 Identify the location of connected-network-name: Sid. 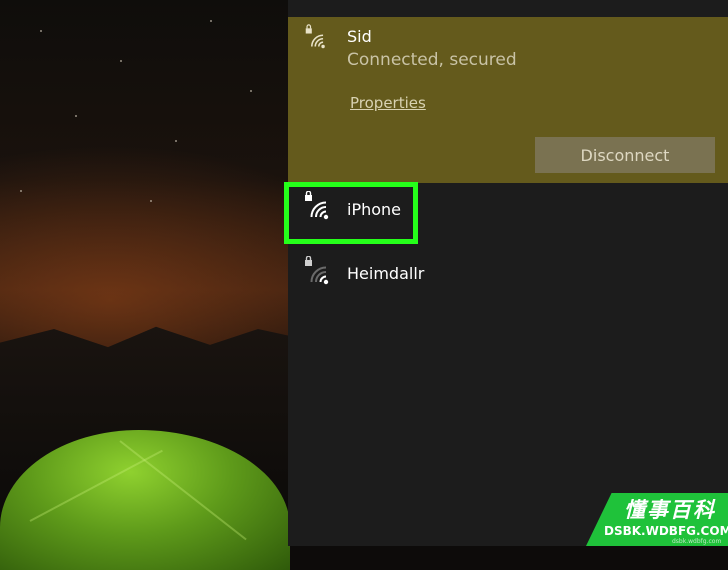
(359, 36).